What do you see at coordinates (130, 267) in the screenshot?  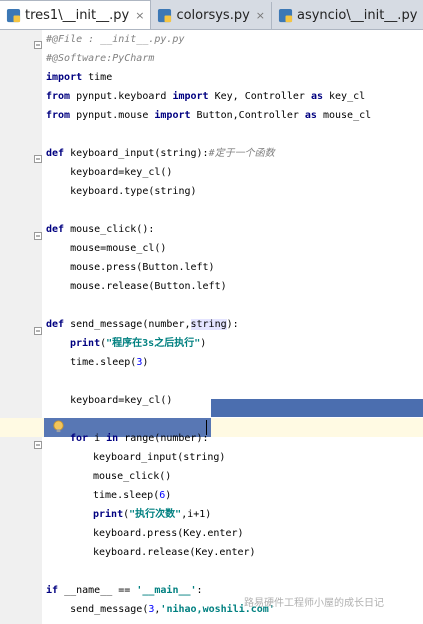 I see `code-text: mouse.press(Button.left)` at bounding box center [130, 267].